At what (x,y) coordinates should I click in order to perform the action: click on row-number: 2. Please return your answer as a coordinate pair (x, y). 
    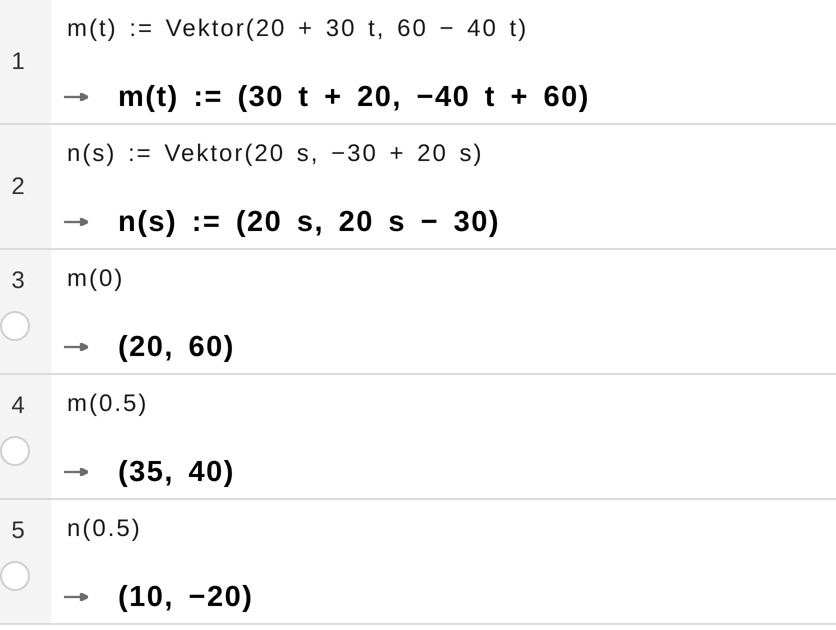
    Looking at the image, I should click on (18, 187).